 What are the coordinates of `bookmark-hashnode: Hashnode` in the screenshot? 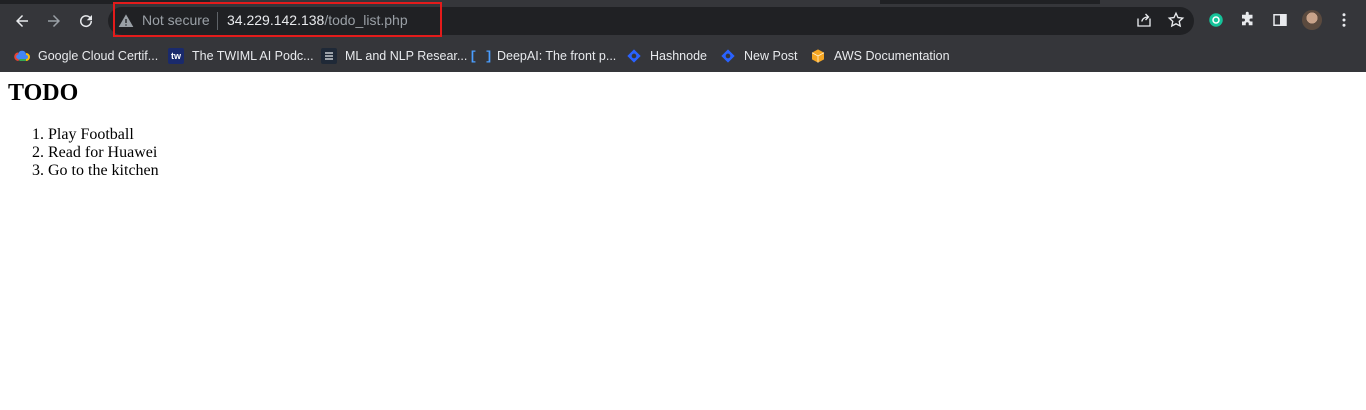 It's located at (666, 56).